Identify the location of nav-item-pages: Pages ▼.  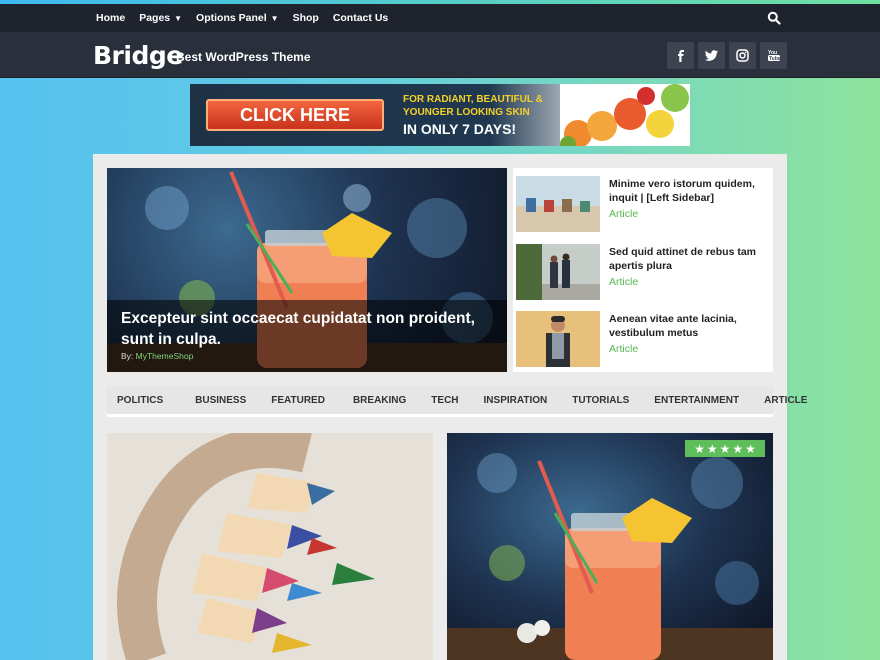
(160, 18).